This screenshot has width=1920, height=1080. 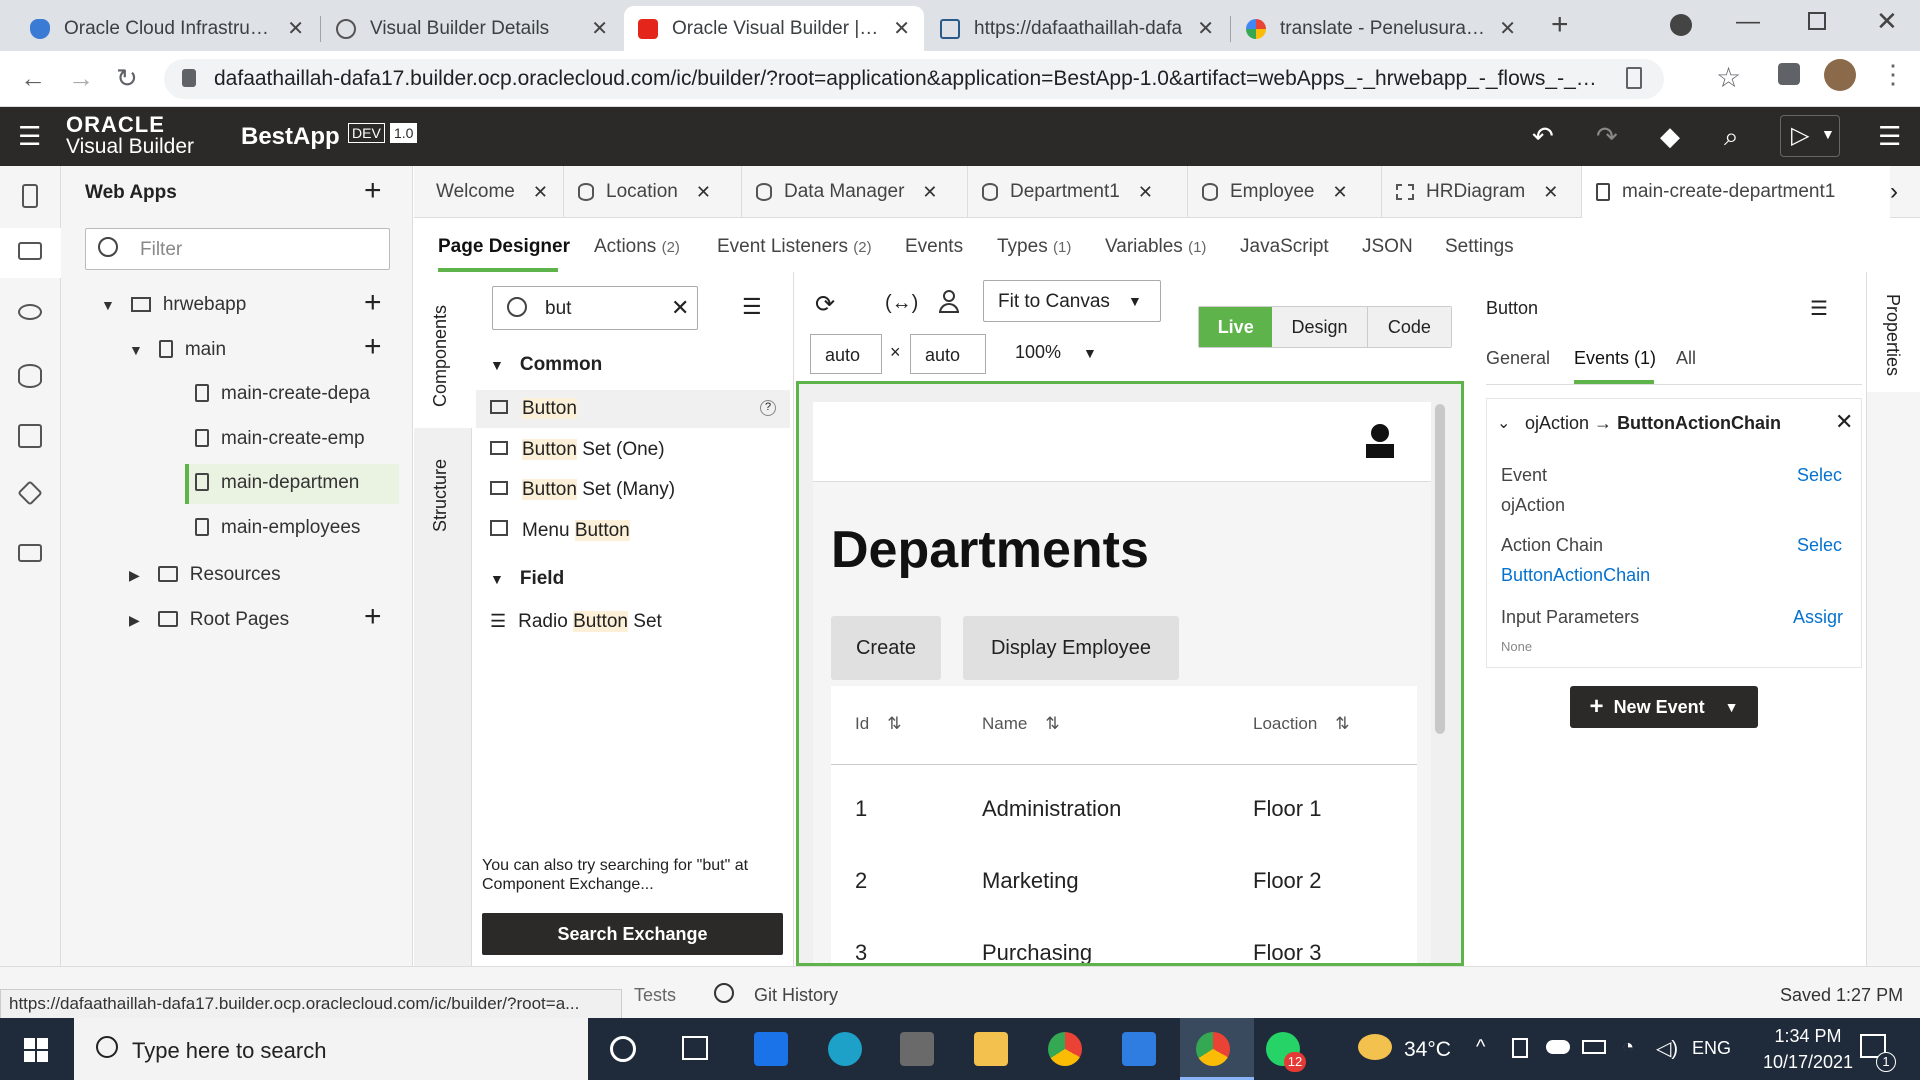 What do you see at coordinates (623, 1049) in the screenshot?
I see `cortana-icon` at bounding box center [623, 1049].